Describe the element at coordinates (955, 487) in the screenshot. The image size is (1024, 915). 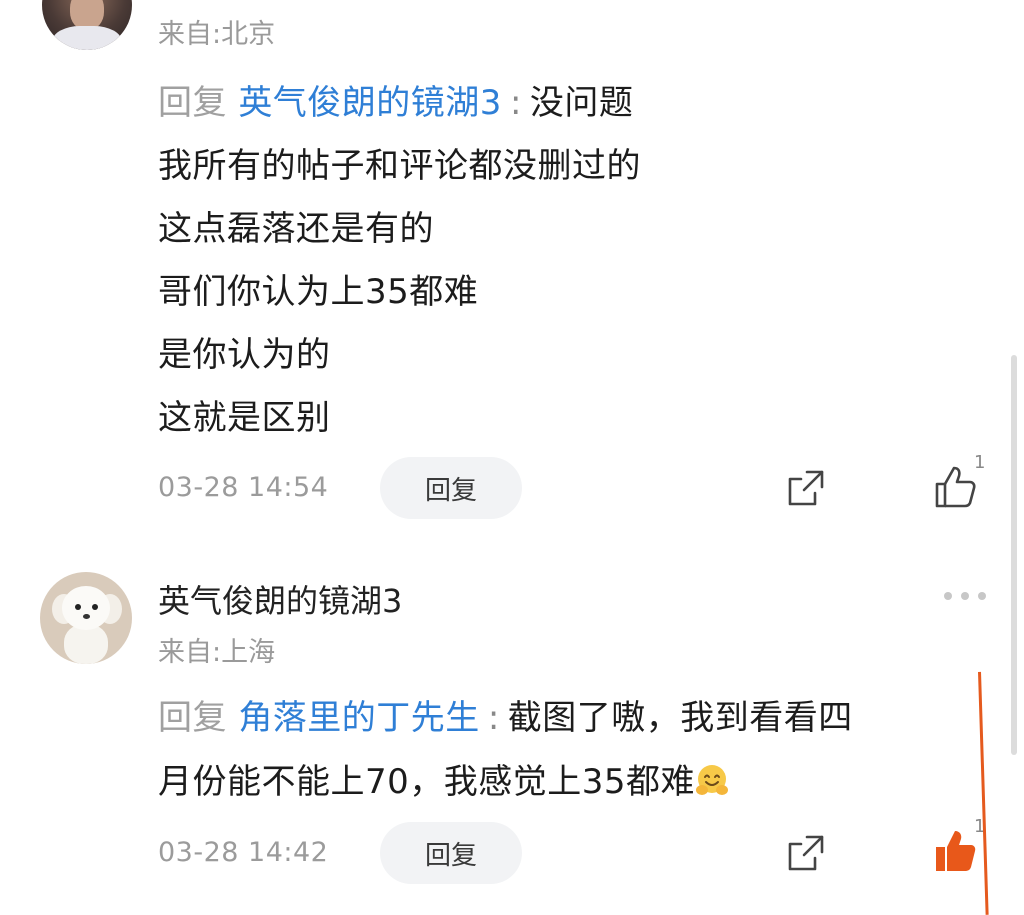
I see `thumbs-up-icon` at that location.